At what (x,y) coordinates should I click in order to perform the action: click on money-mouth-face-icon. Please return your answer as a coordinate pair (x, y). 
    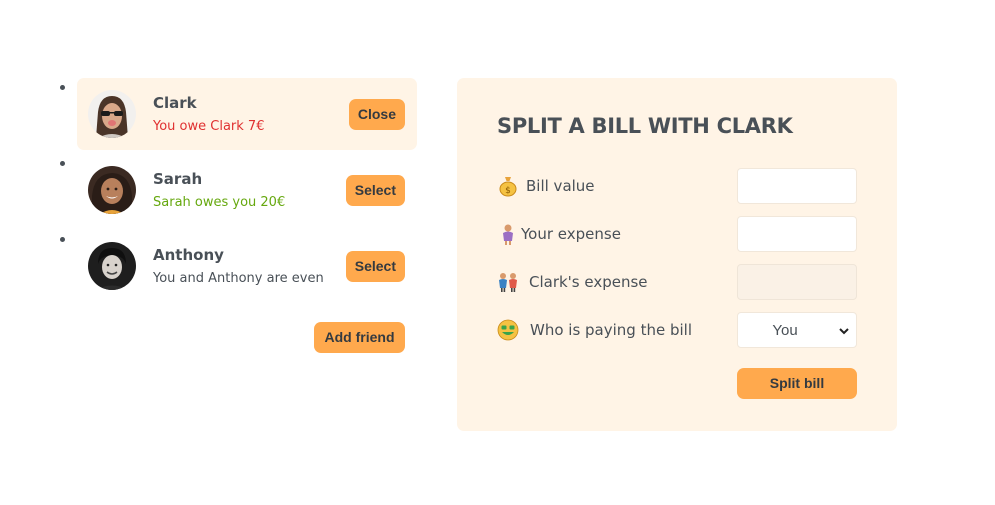
    Looking at the image, I should click on (508, 330).